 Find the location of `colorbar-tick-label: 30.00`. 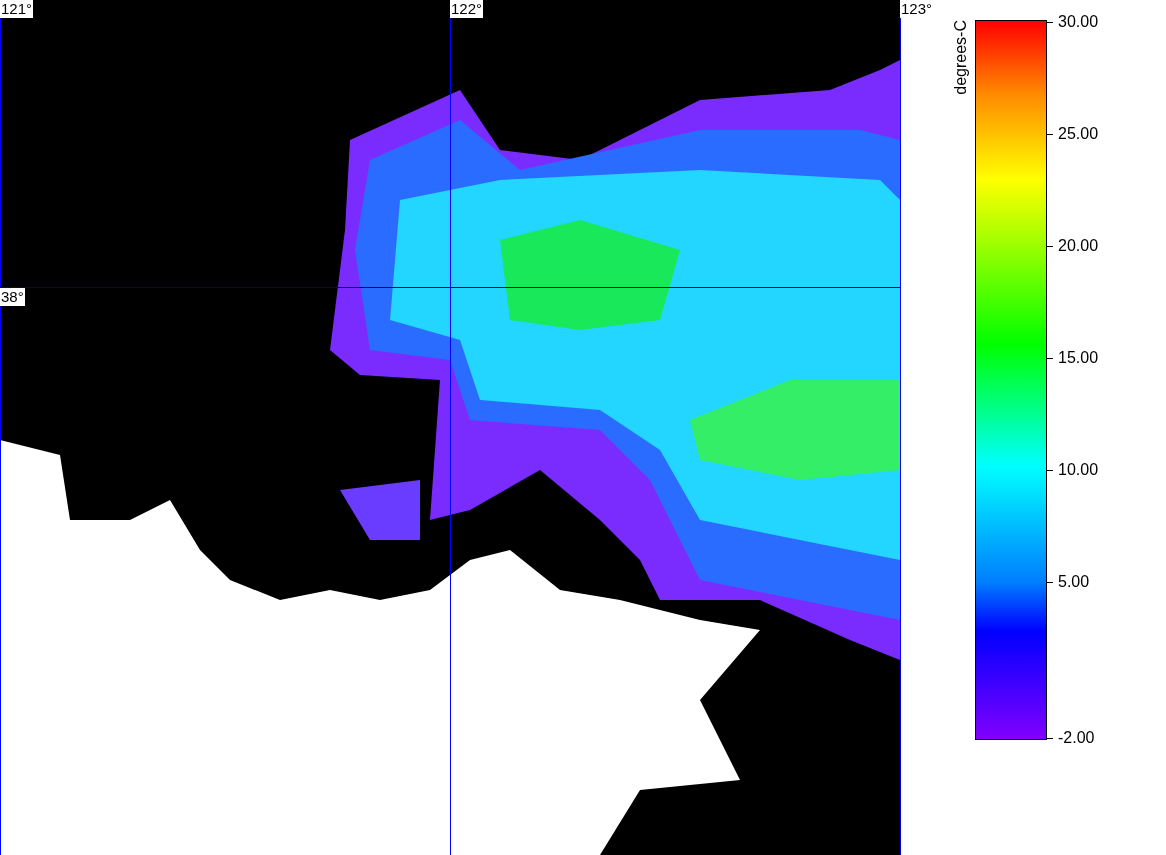

colorbar-tick-label: 30.00 is located at coordinates (1078, 22).